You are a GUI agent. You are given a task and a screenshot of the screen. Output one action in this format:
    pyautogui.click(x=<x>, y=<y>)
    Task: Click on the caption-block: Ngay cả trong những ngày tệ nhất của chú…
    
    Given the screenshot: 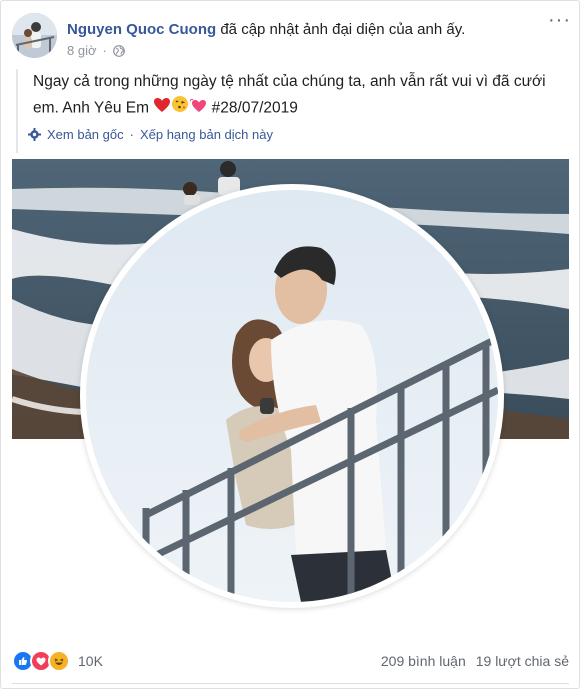 What is the action you would take?
    pyautogui.click(x=287, y=111)
    